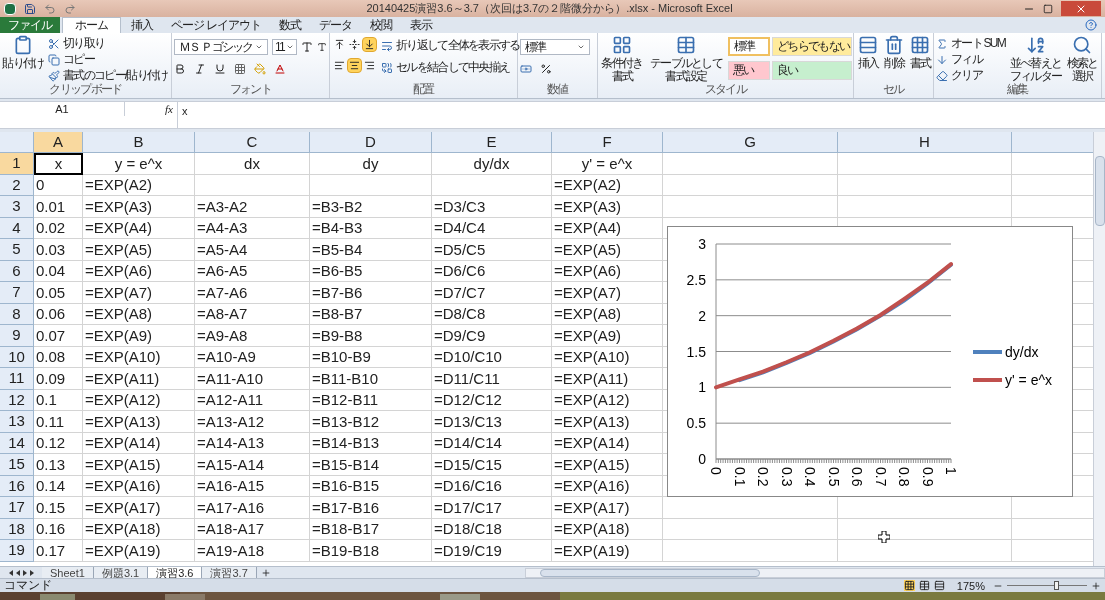 The height and width of the screenshot is (600, 1105). I want to click on status-mode: コマンド, so click(28, 585).